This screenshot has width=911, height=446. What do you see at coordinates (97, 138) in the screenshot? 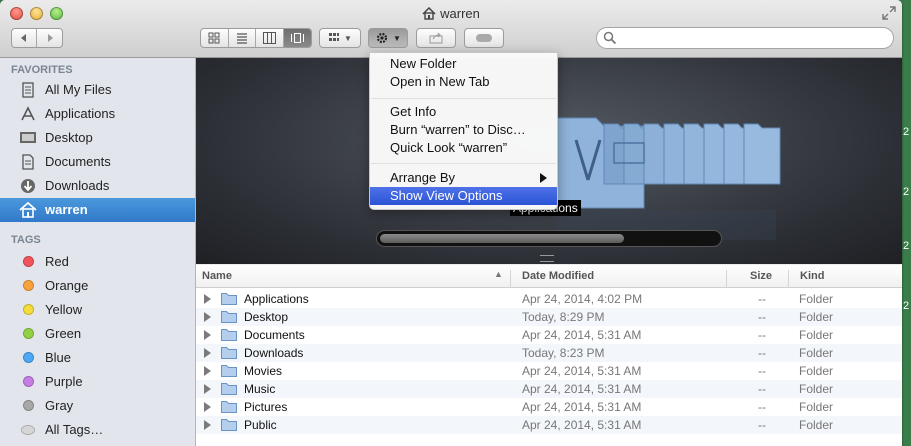
I see `sidebar-item-desktop: Desktop` at bounding box center [97, 138].